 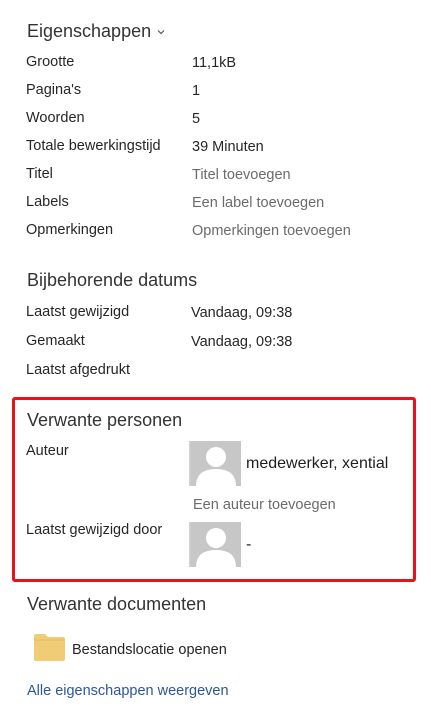 I want to click on date-label: Laatst gewijzigd, so click(x=78, y=312).